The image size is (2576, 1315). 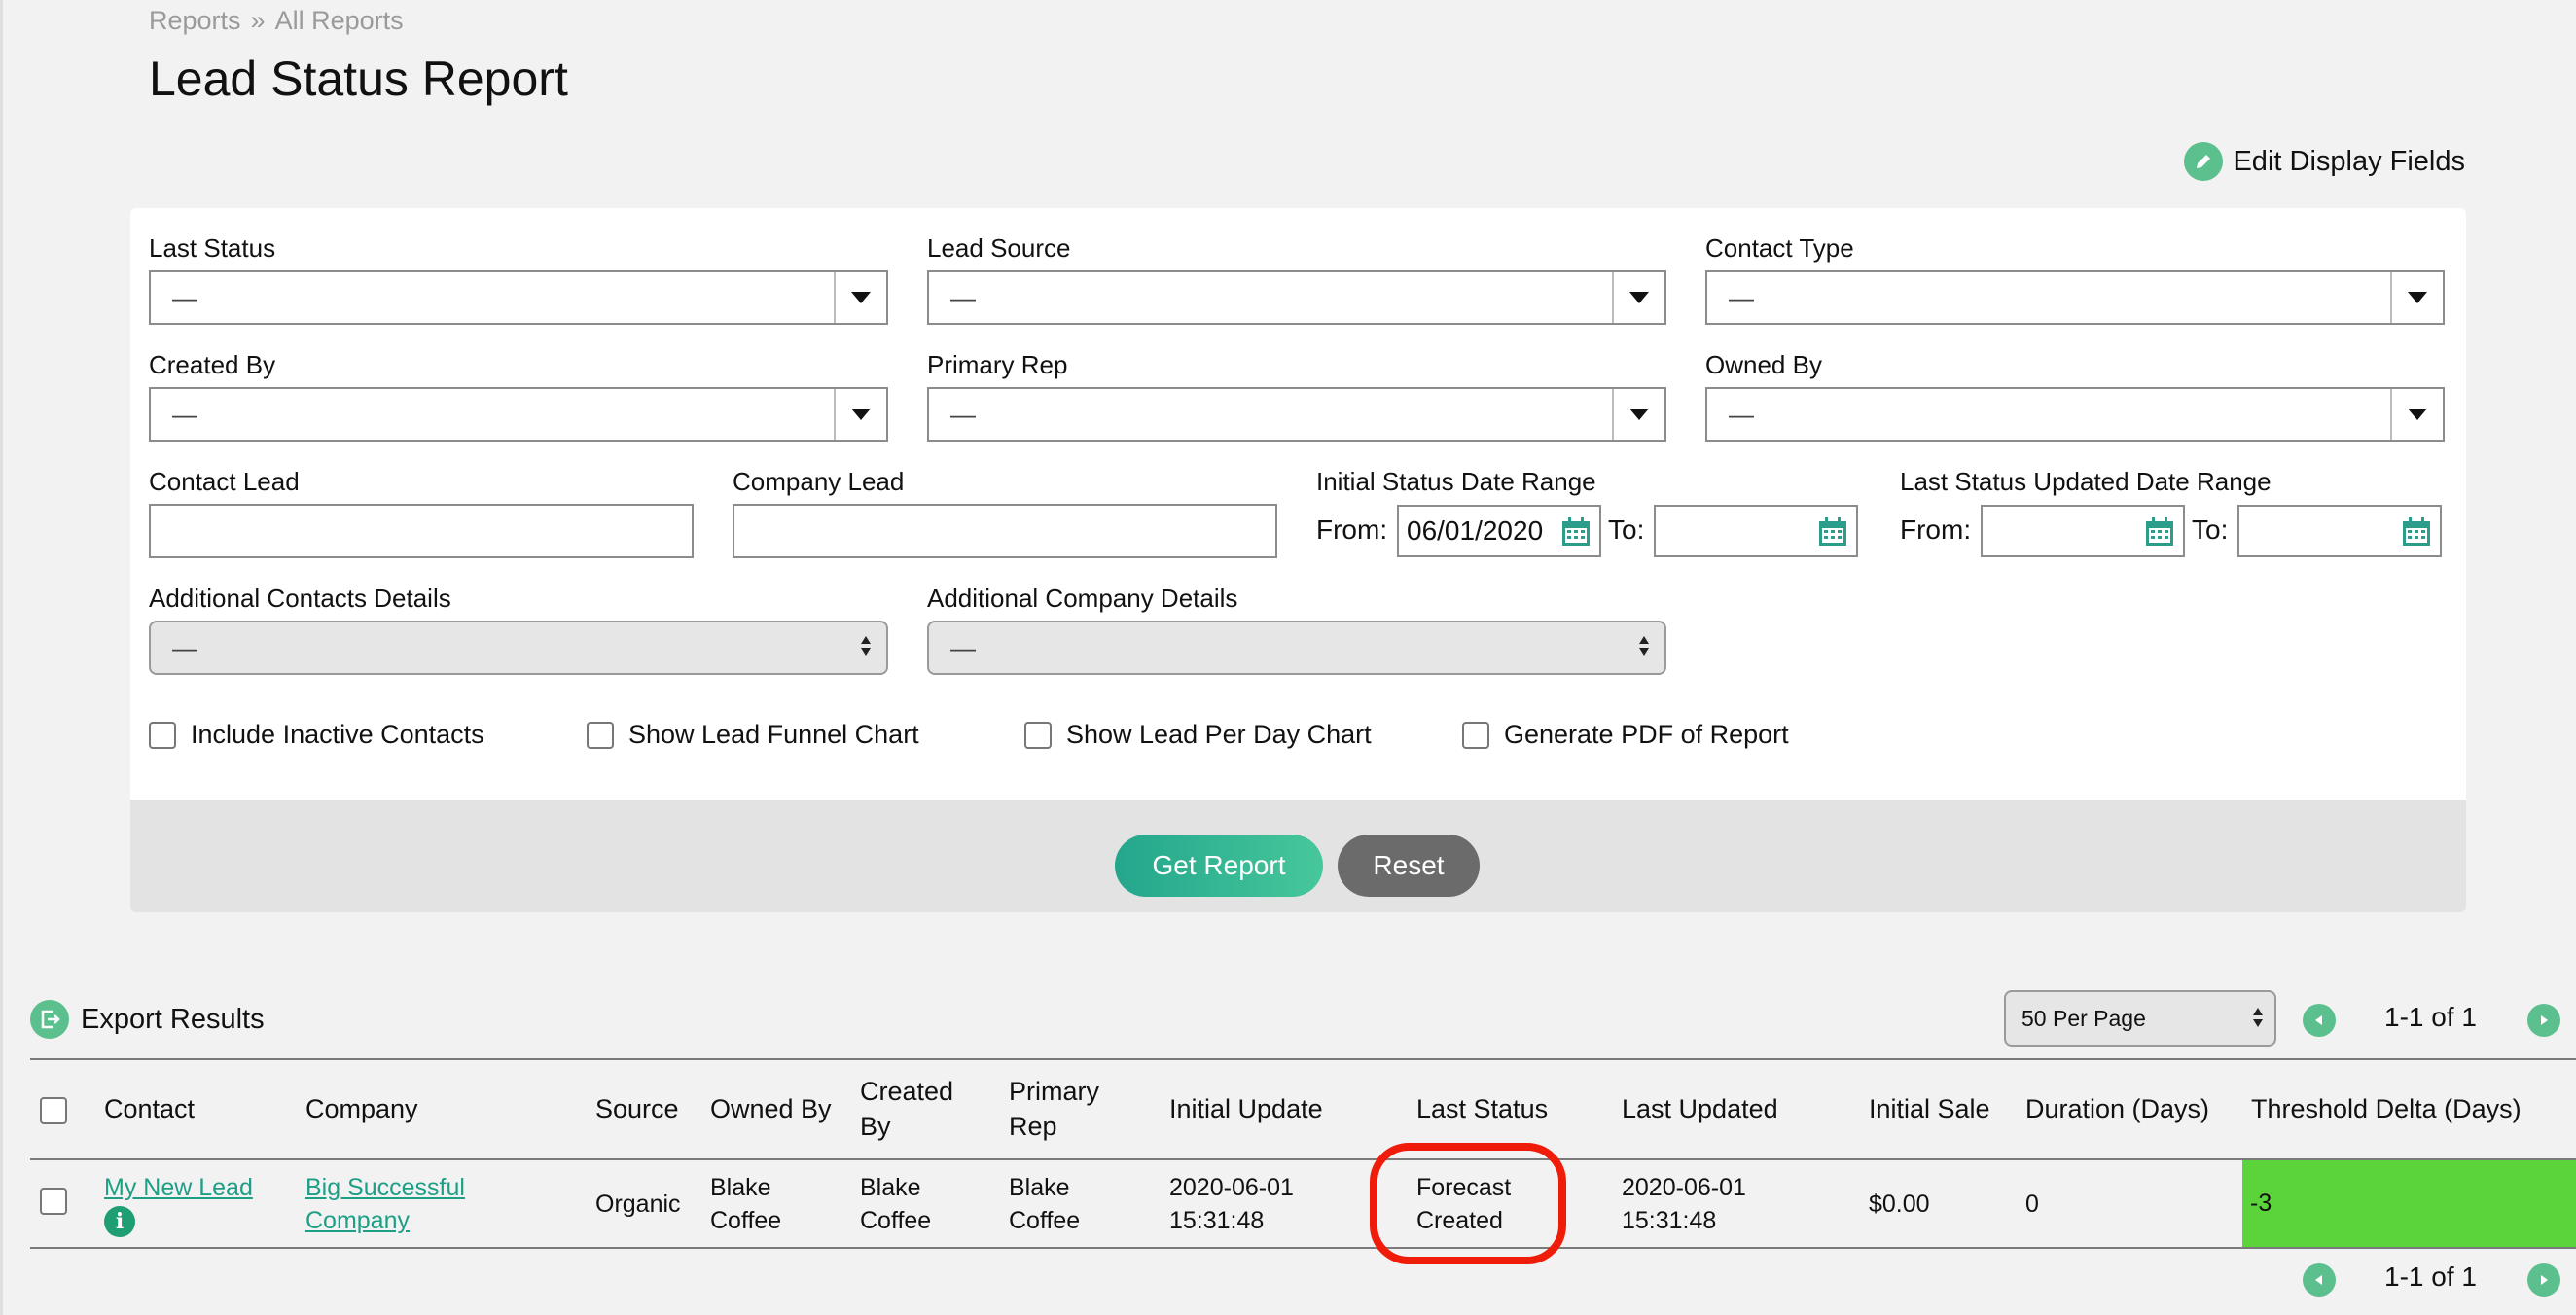 What do you see at coordinates (385, 1204) in the screenshot?
I see `company-link: Big Successful Company` at bounding box center [385, 1204].